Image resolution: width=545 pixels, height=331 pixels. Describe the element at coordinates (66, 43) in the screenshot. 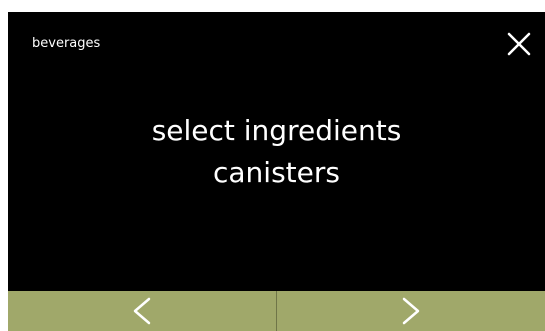

I see `page-title: beverages` at that location.